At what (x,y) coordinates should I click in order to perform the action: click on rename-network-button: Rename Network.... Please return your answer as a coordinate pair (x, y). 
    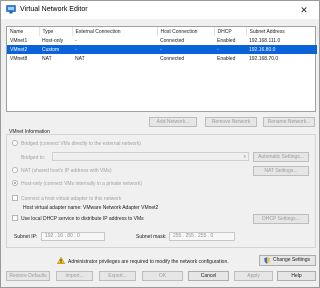
    Looking at the image, I should click on (289, 122).